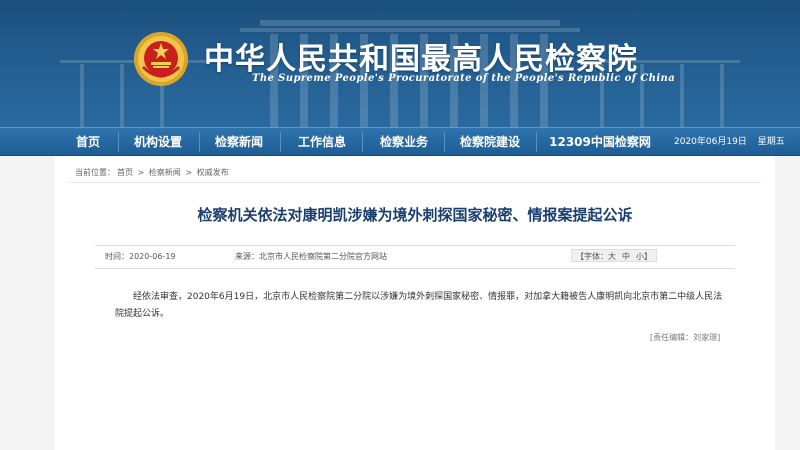  I want to click on nav-item-organization: 机构设置, so click(158, 142).